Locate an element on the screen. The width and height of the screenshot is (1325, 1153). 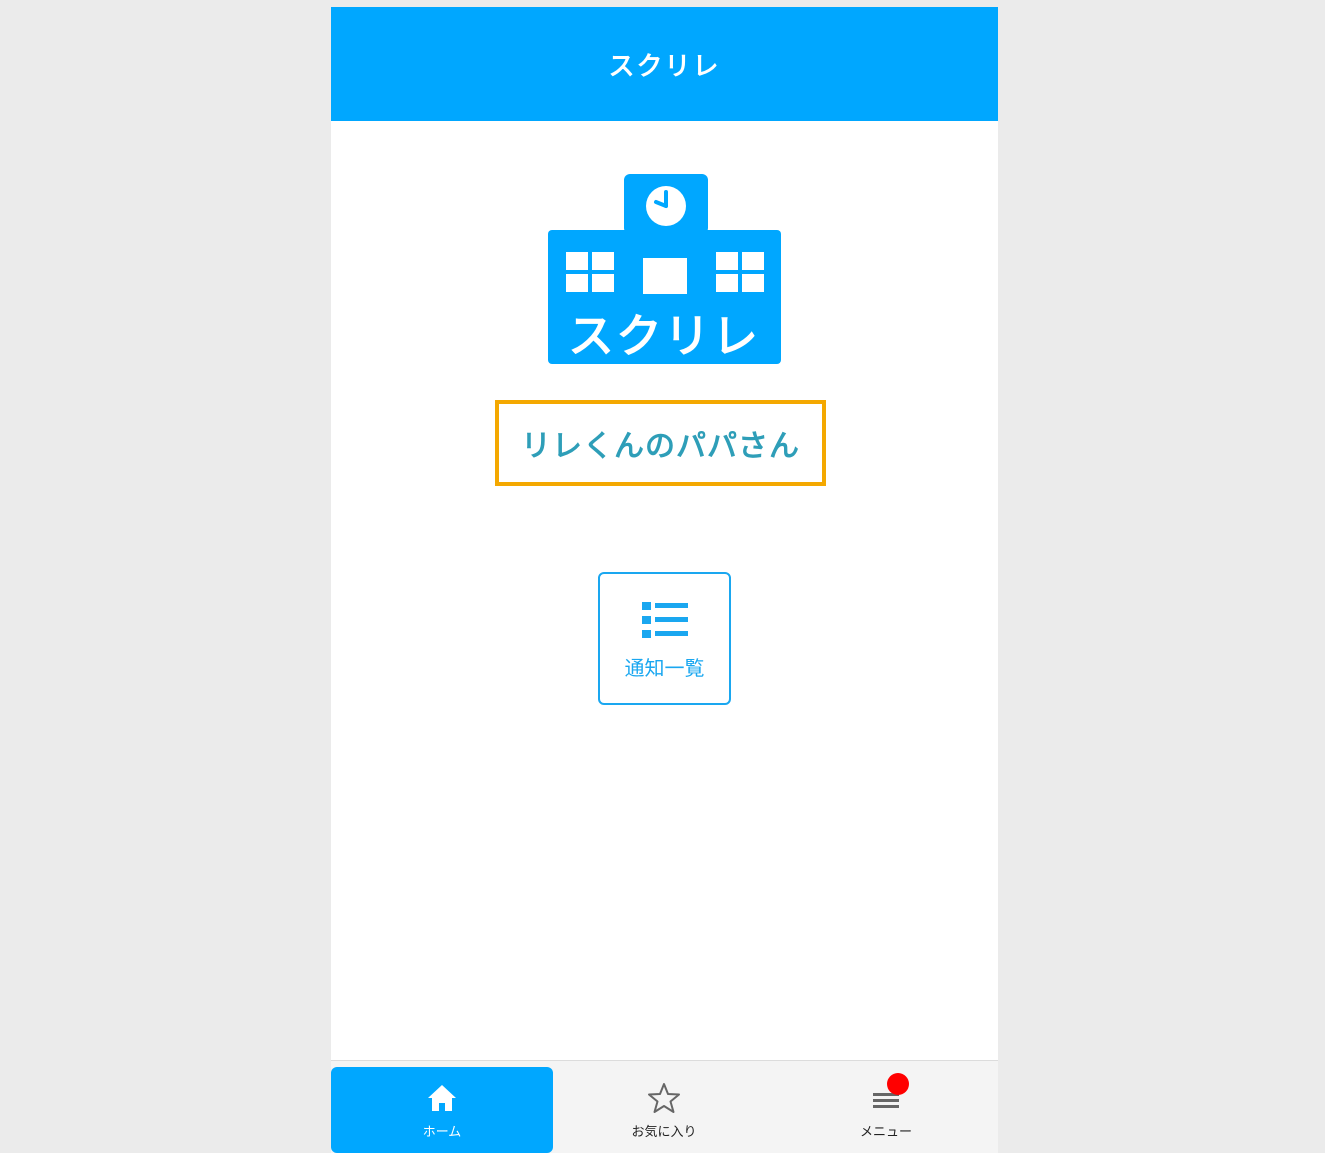
user-name-box: リレくんのパパさん is located at coordinates (660, 443).